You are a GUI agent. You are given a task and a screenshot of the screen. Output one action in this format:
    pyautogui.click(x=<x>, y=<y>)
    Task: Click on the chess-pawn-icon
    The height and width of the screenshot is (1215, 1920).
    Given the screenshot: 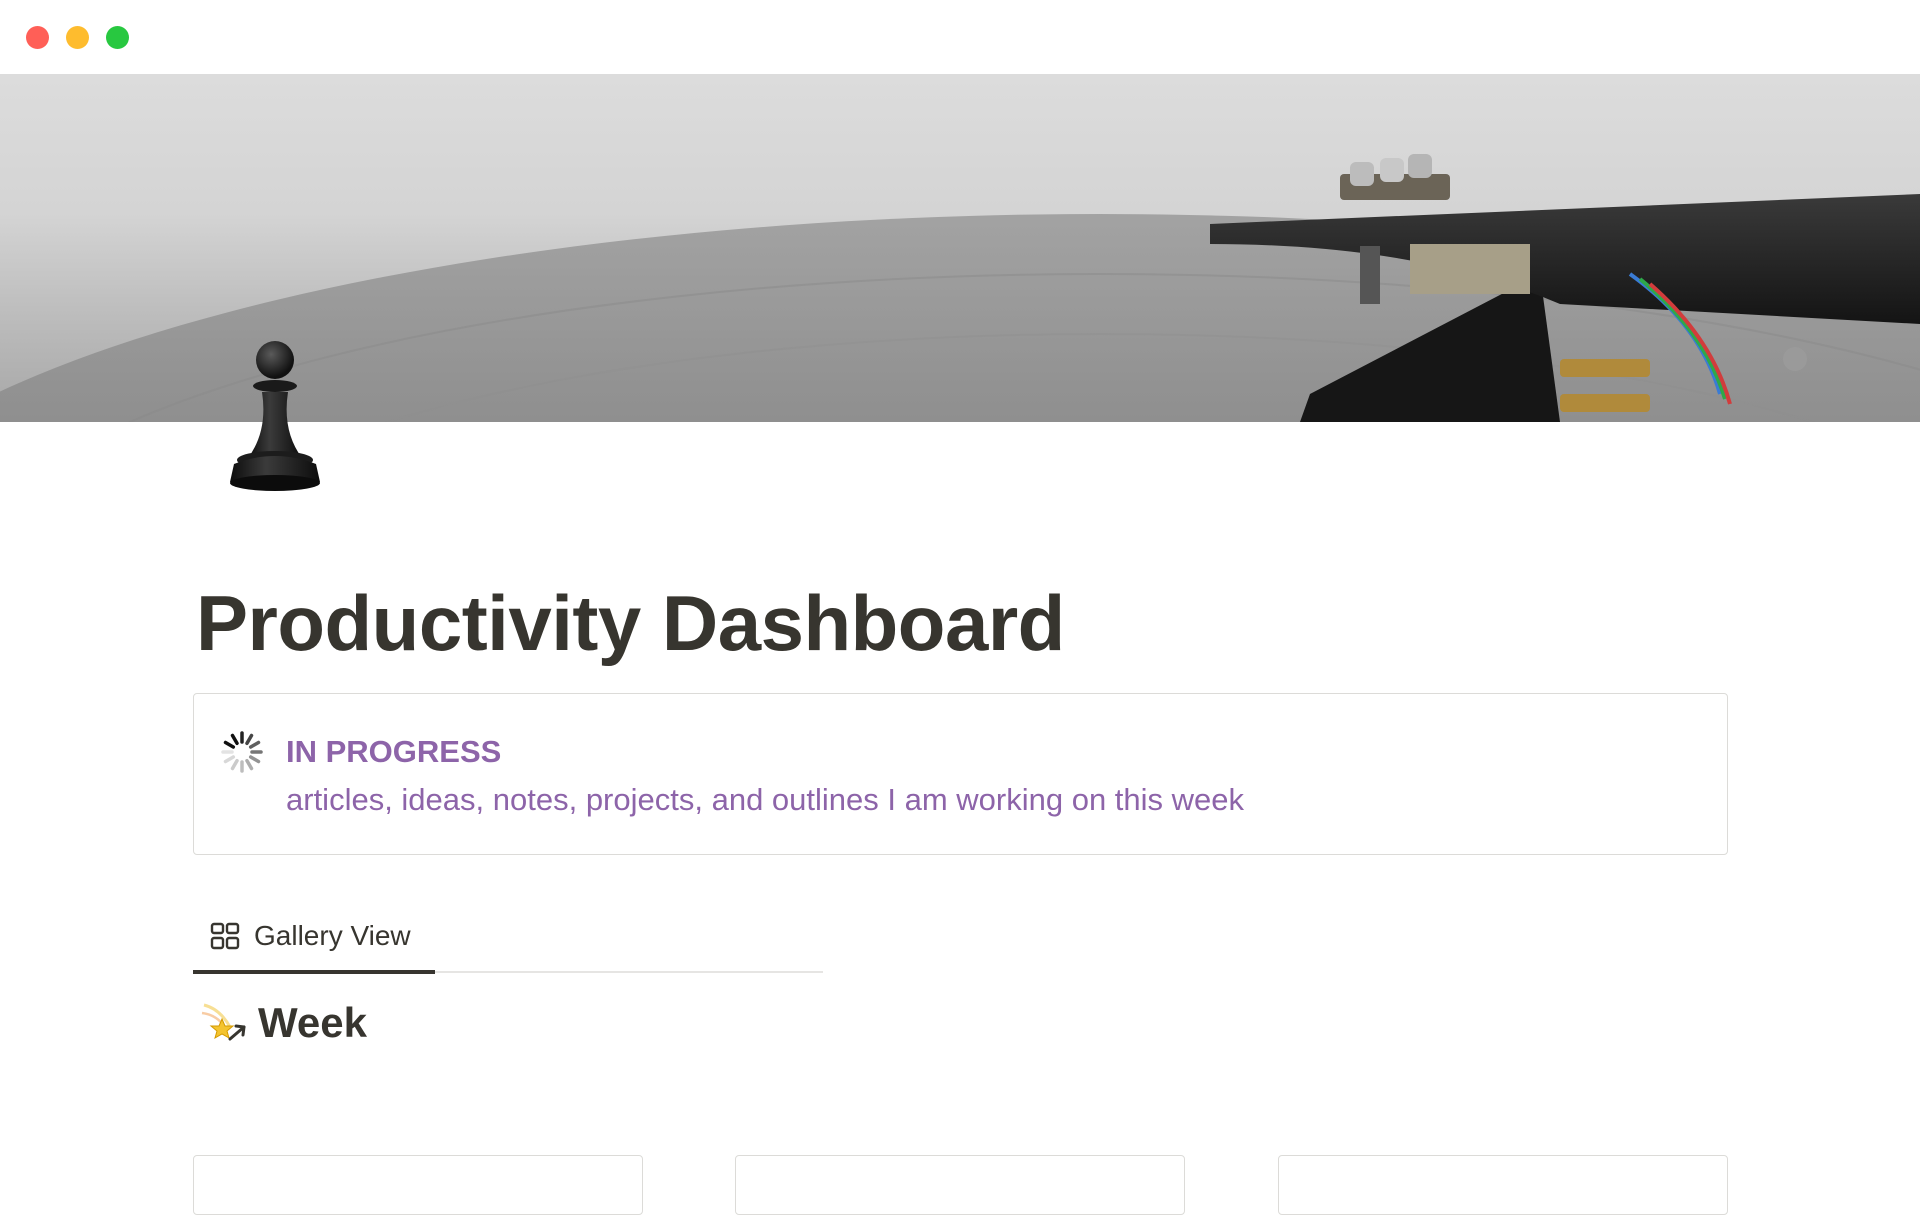 What is the action you would take?
    pyautogui.click(x=275, y=416)
    